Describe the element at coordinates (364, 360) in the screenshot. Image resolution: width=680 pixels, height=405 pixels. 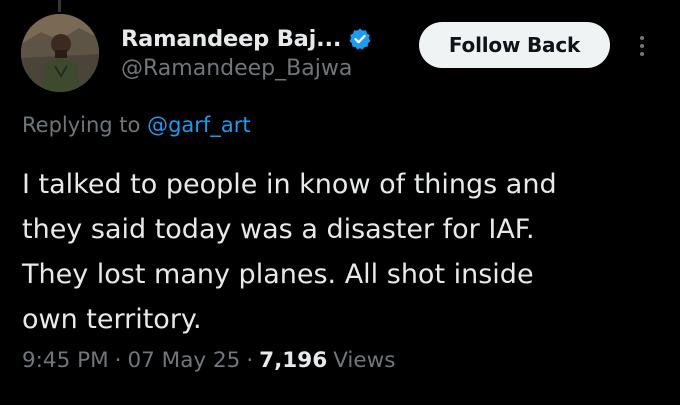
I see `views-label: Views` at that location.